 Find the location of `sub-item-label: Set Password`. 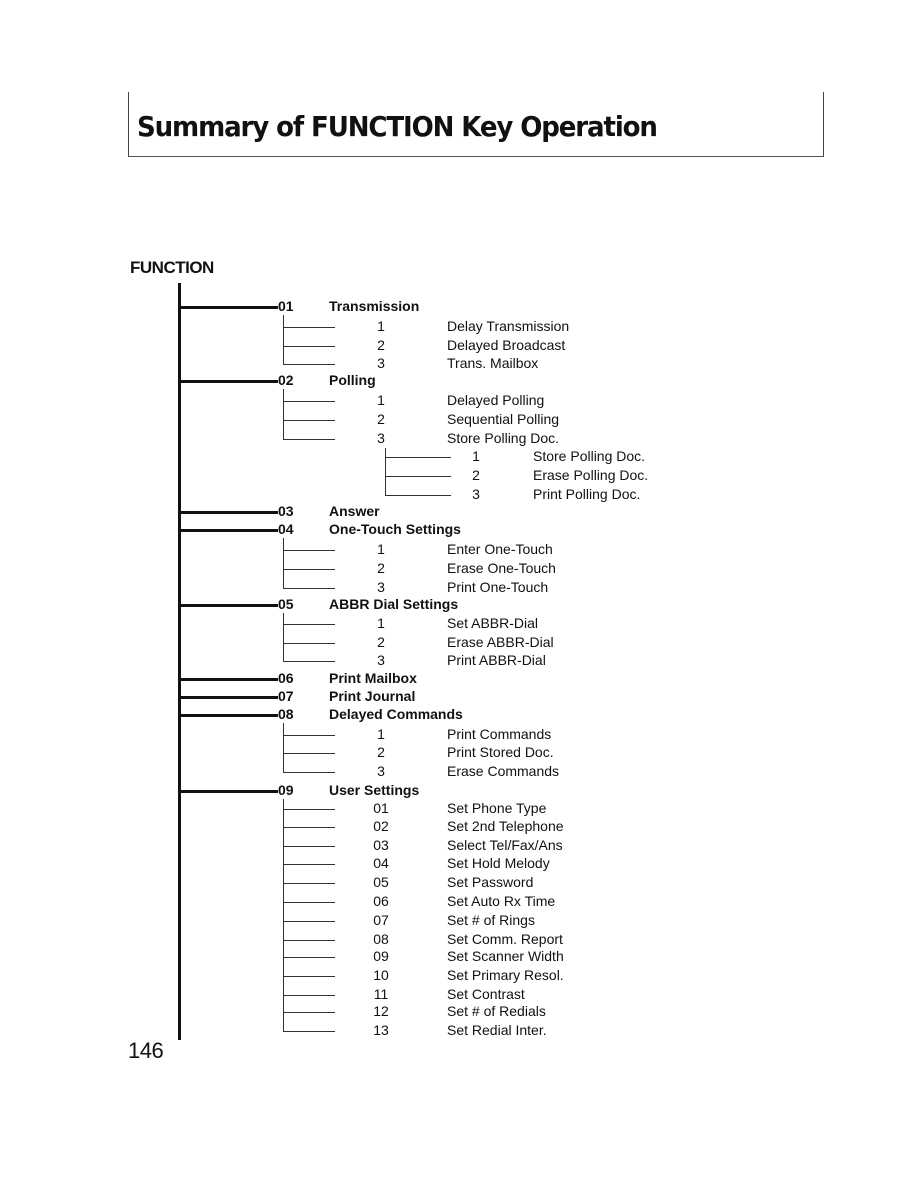

sub-item-label: Set Password is located at coordinates (490, 882).